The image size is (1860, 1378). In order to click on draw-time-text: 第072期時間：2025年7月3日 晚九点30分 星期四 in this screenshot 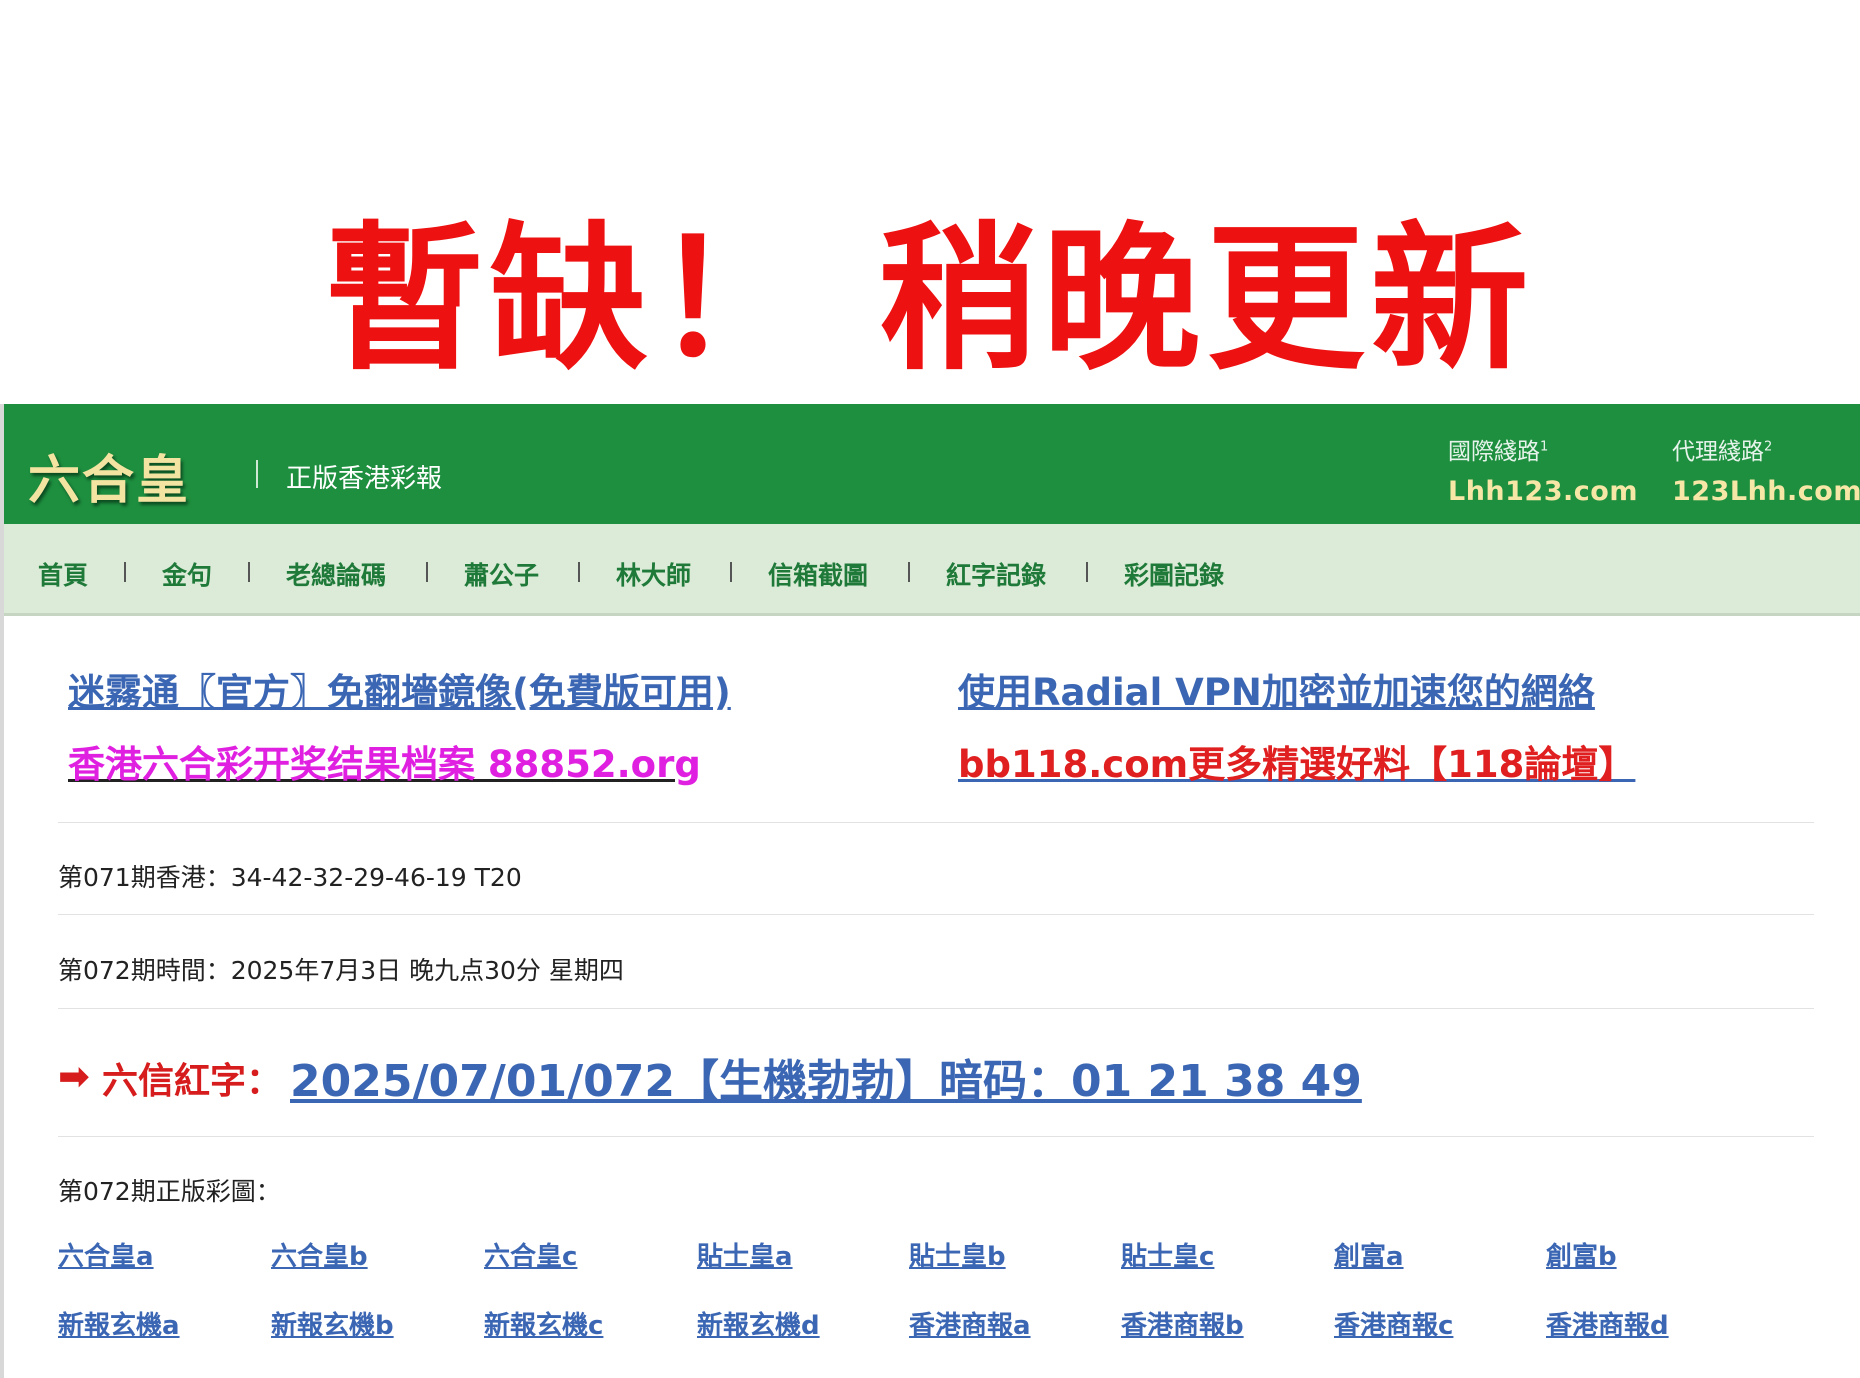, I will do `click(341, 970)`.